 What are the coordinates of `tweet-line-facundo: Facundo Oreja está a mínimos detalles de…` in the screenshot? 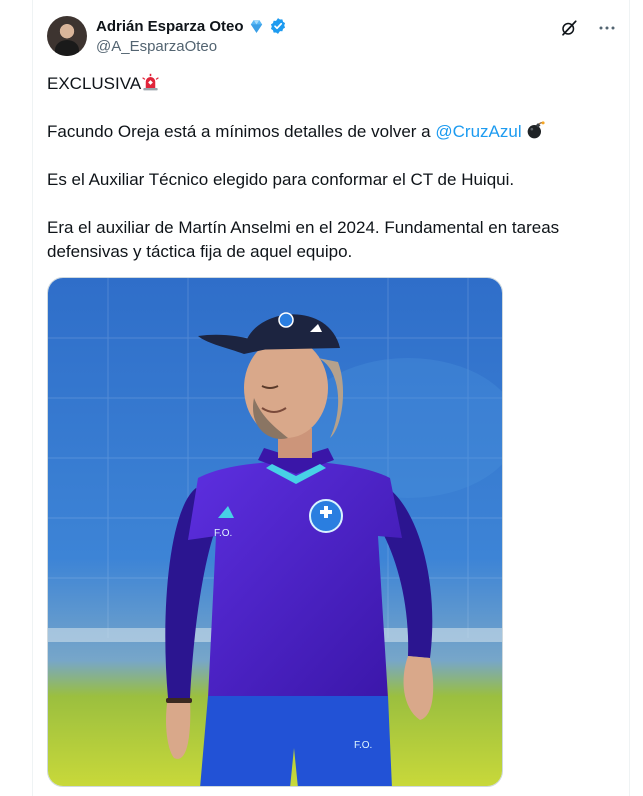 It's located at (317, 132).